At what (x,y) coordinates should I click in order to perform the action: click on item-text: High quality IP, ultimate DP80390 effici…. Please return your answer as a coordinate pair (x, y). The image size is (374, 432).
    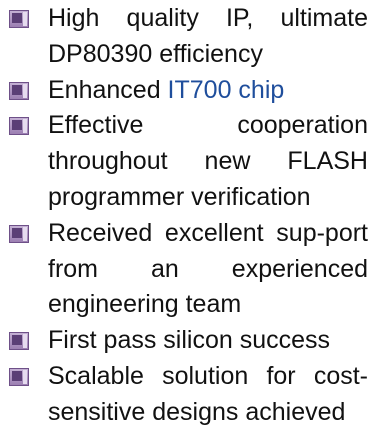
    Looking at the image, I should click on (208, 36).